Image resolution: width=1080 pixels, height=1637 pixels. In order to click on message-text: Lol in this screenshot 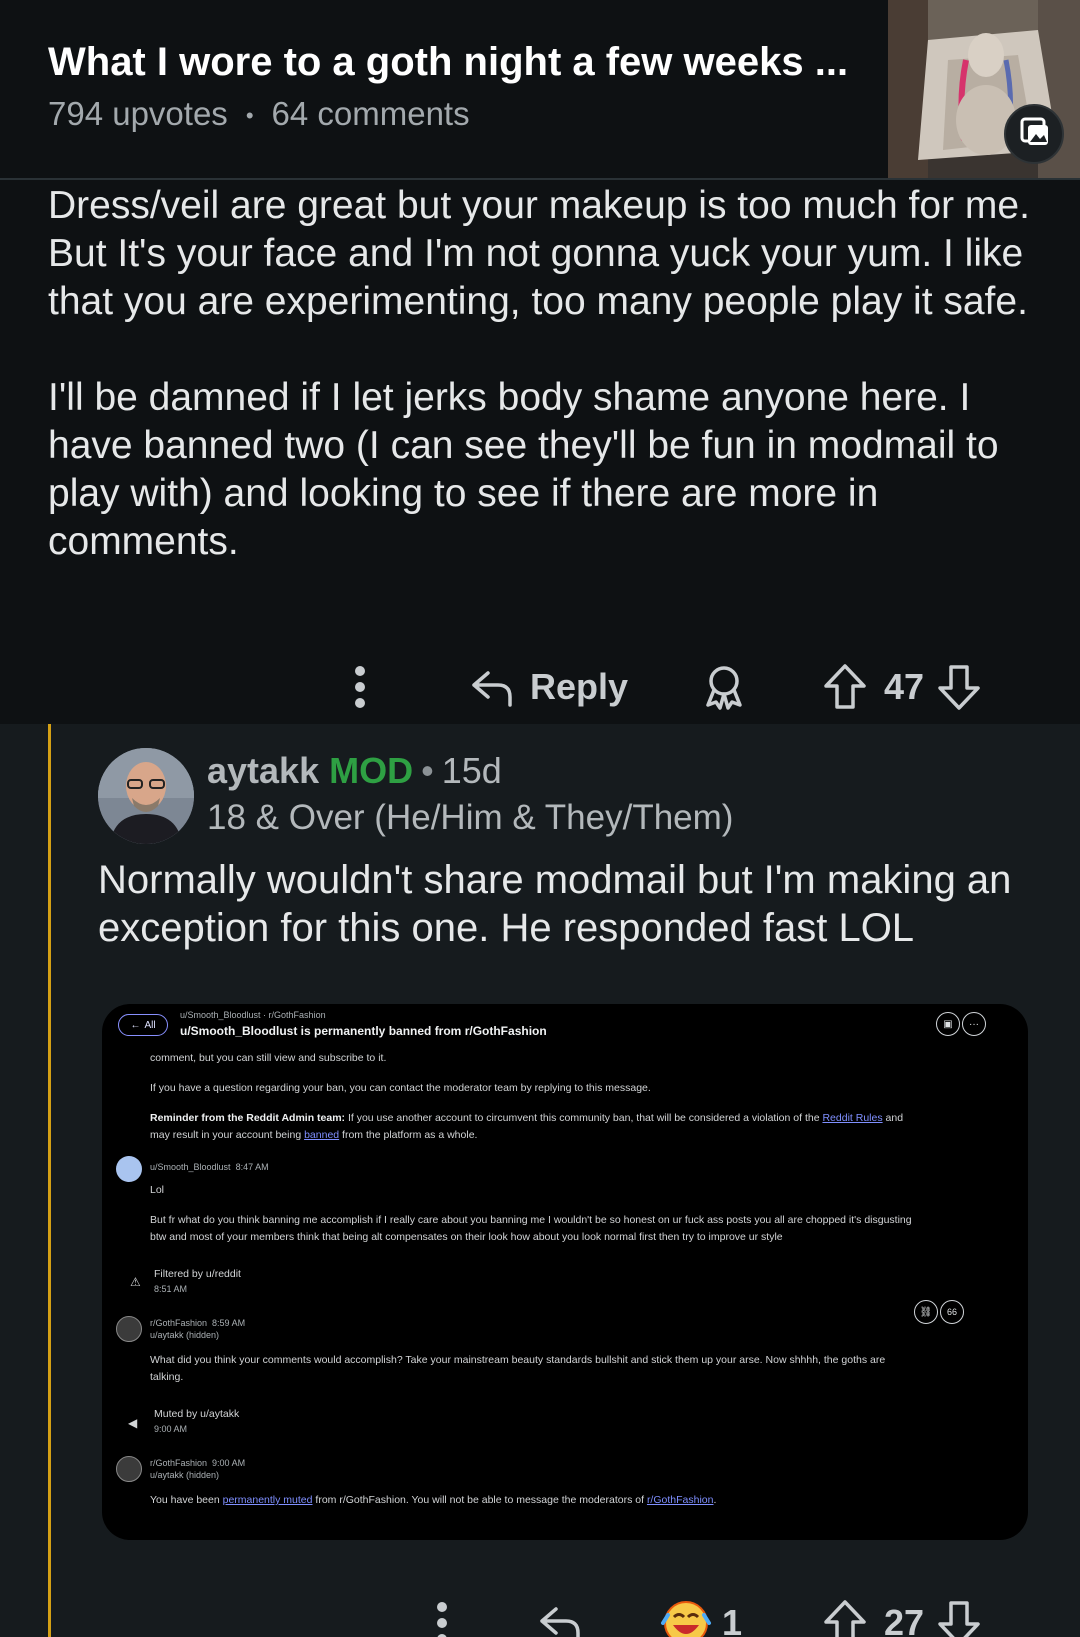, I will do `click(157, 1190)`.